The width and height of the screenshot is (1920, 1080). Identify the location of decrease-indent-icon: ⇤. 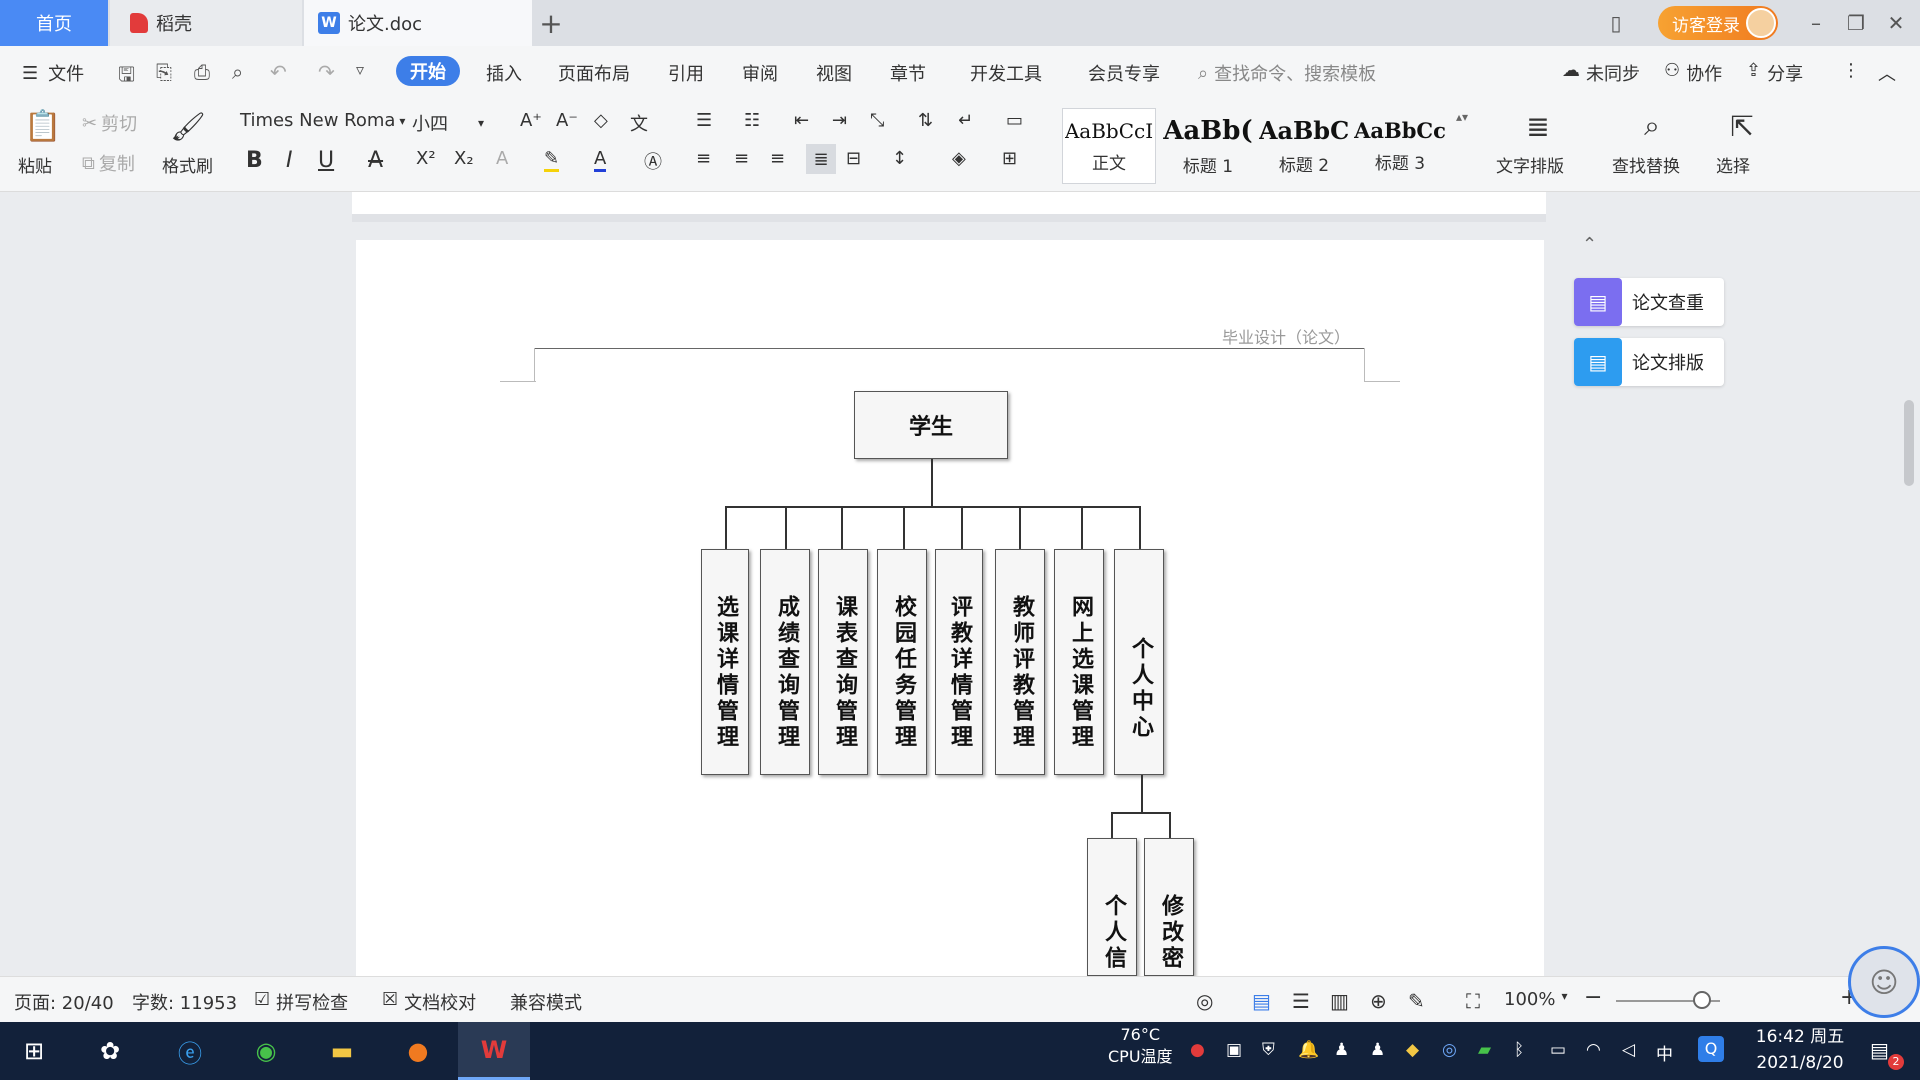
(801, 120).